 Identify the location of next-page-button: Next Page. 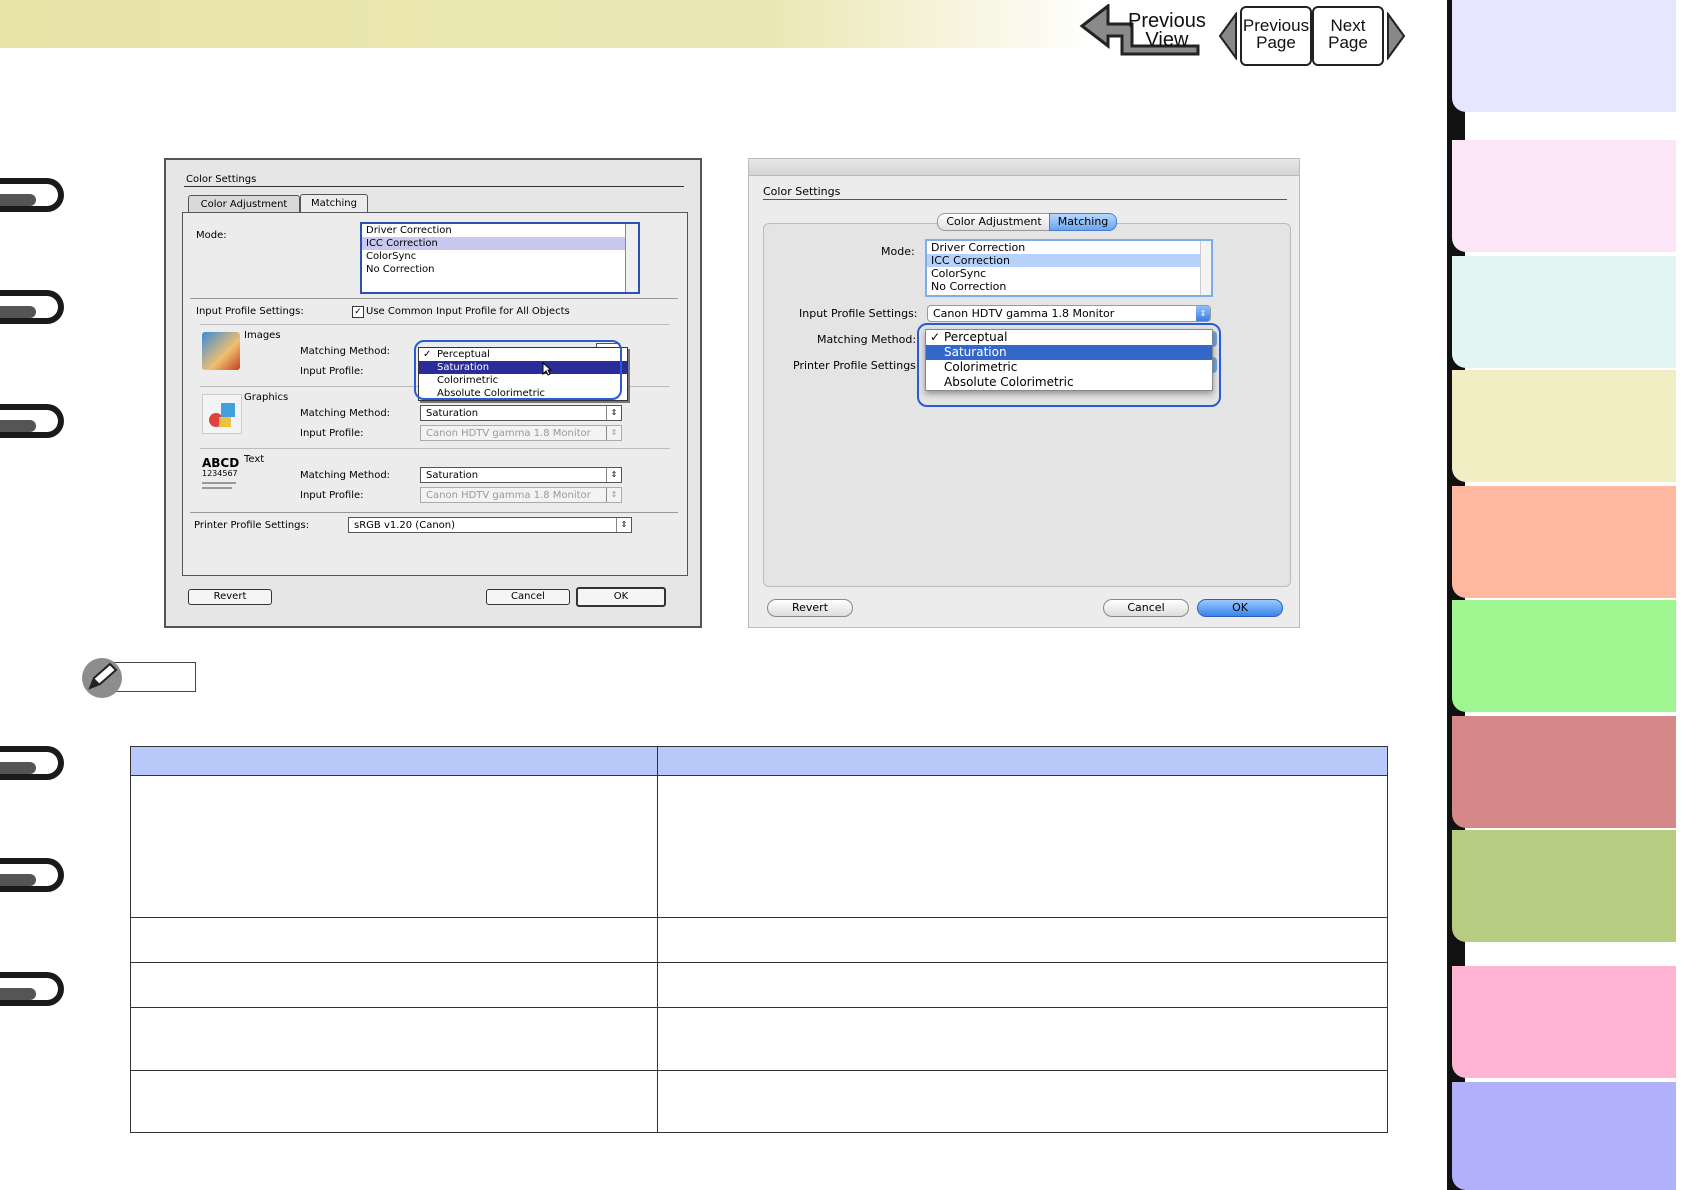
(1348, 36).